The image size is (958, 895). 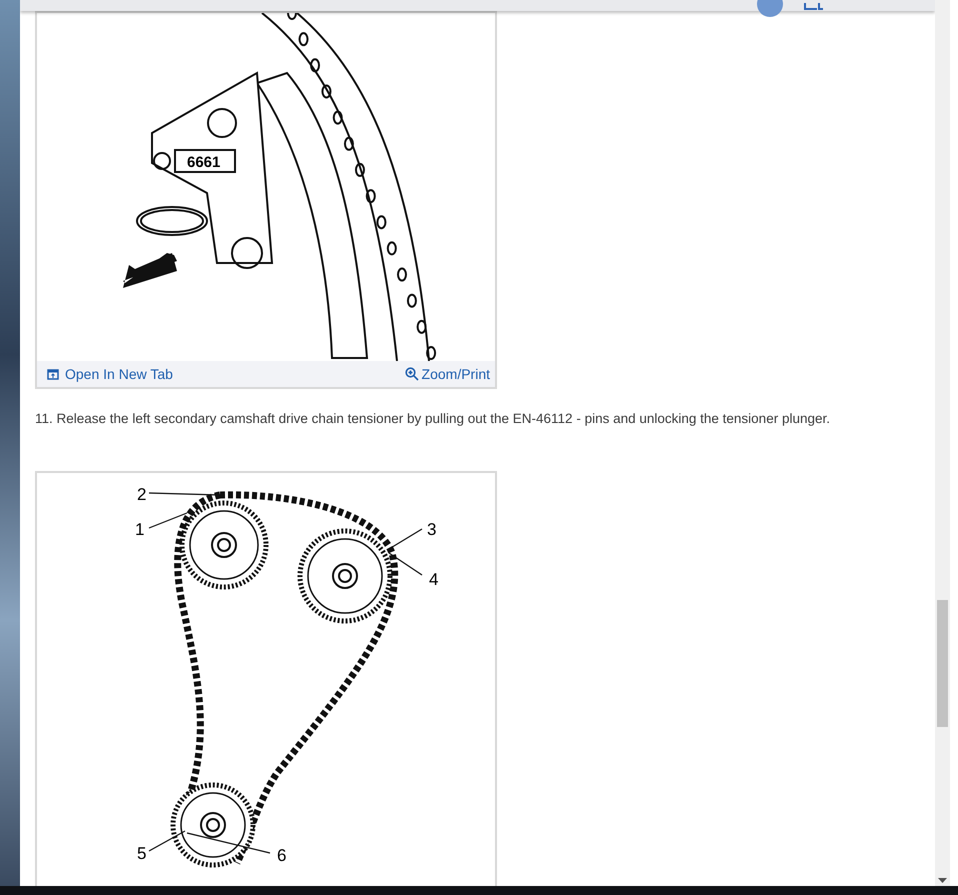 What do you see at coordinates (433, 580) in the screenshot?
I see `callout-number: 4` at bounding box center [433, 580].